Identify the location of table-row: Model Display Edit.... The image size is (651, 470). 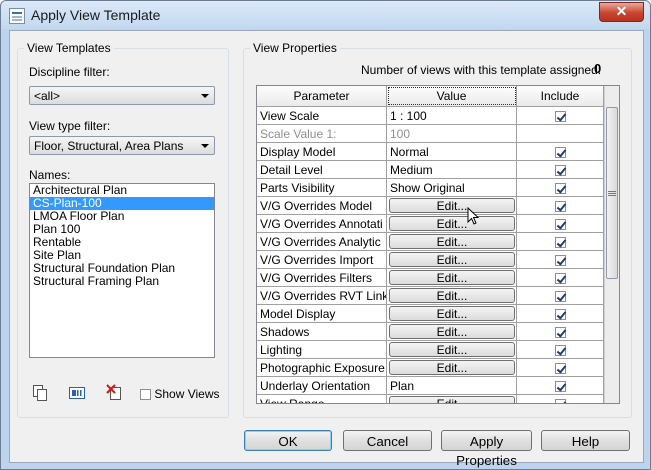
(430, 314).